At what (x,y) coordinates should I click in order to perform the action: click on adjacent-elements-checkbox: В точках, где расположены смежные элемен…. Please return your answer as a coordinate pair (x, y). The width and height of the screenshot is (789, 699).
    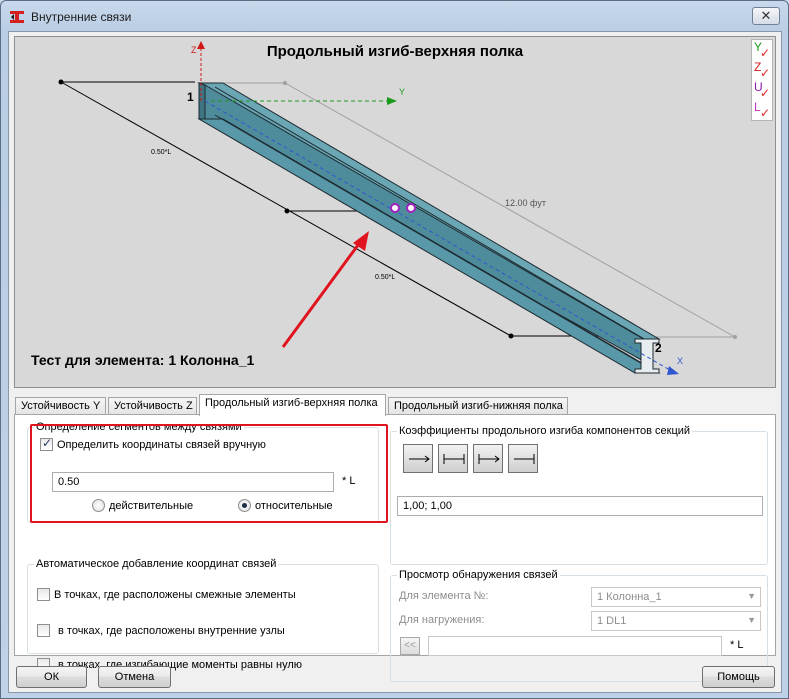
    Looking at the image, I should click on (166, 594).